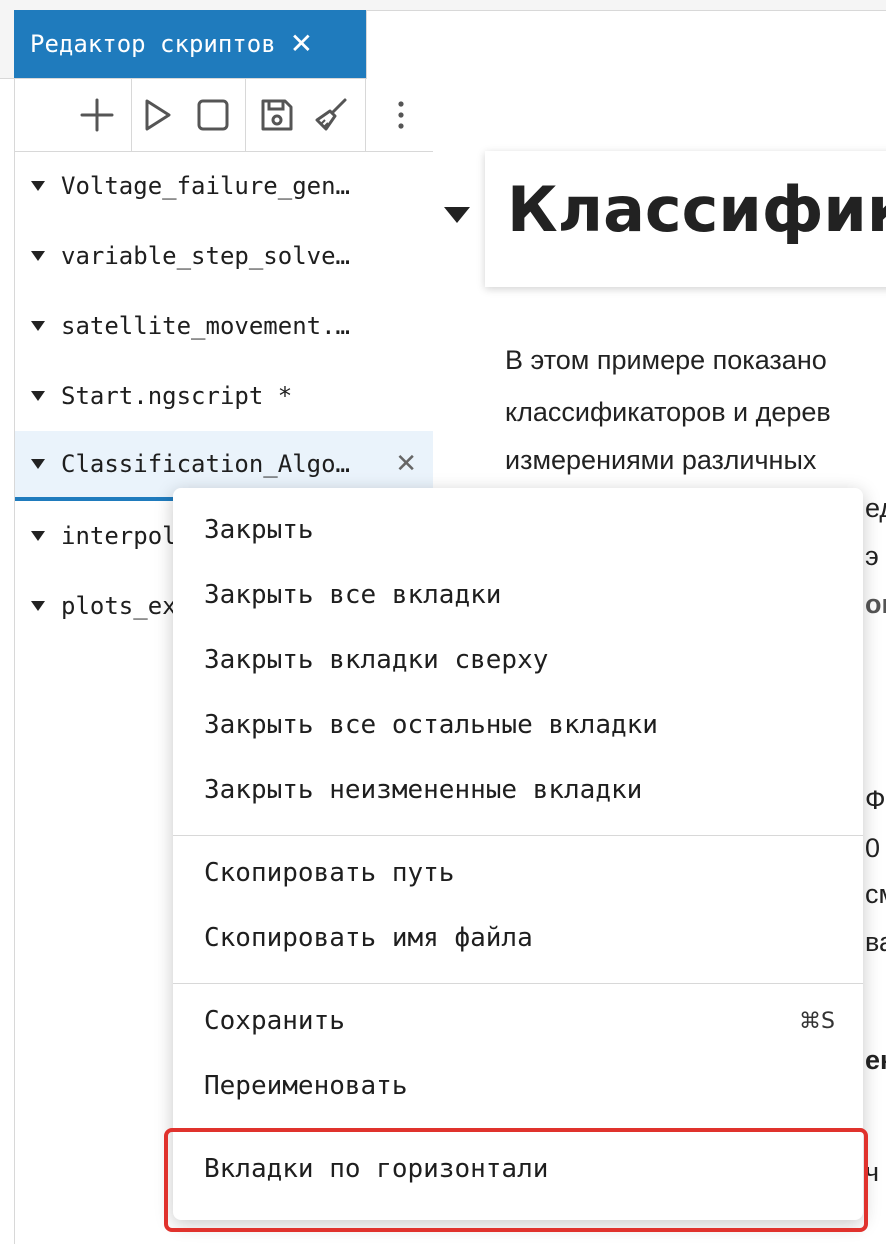 This screenshot has height=1244, width=886. What do you see at coordinates (97, 115) in the screenshot?
I see `plus-icon` at bounding box center [97, 115].